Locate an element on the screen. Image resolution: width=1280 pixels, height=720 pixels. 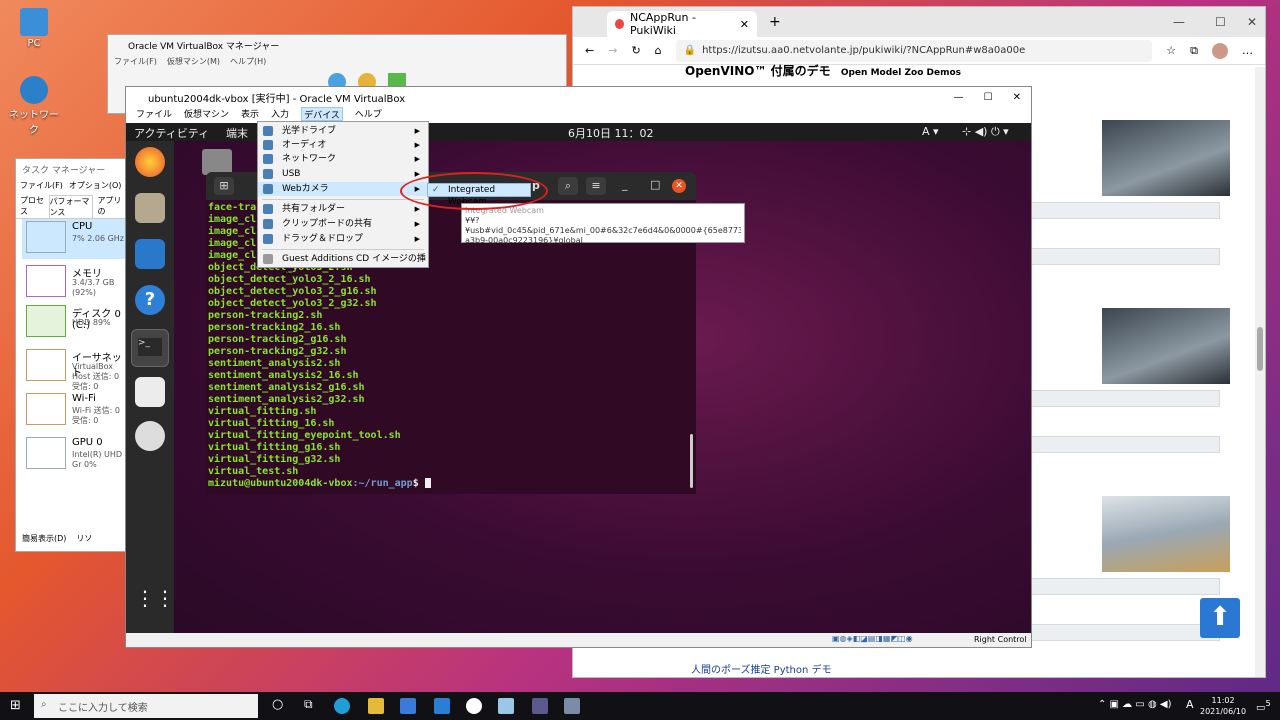
mail-icon is located at coordinates (442, 706).